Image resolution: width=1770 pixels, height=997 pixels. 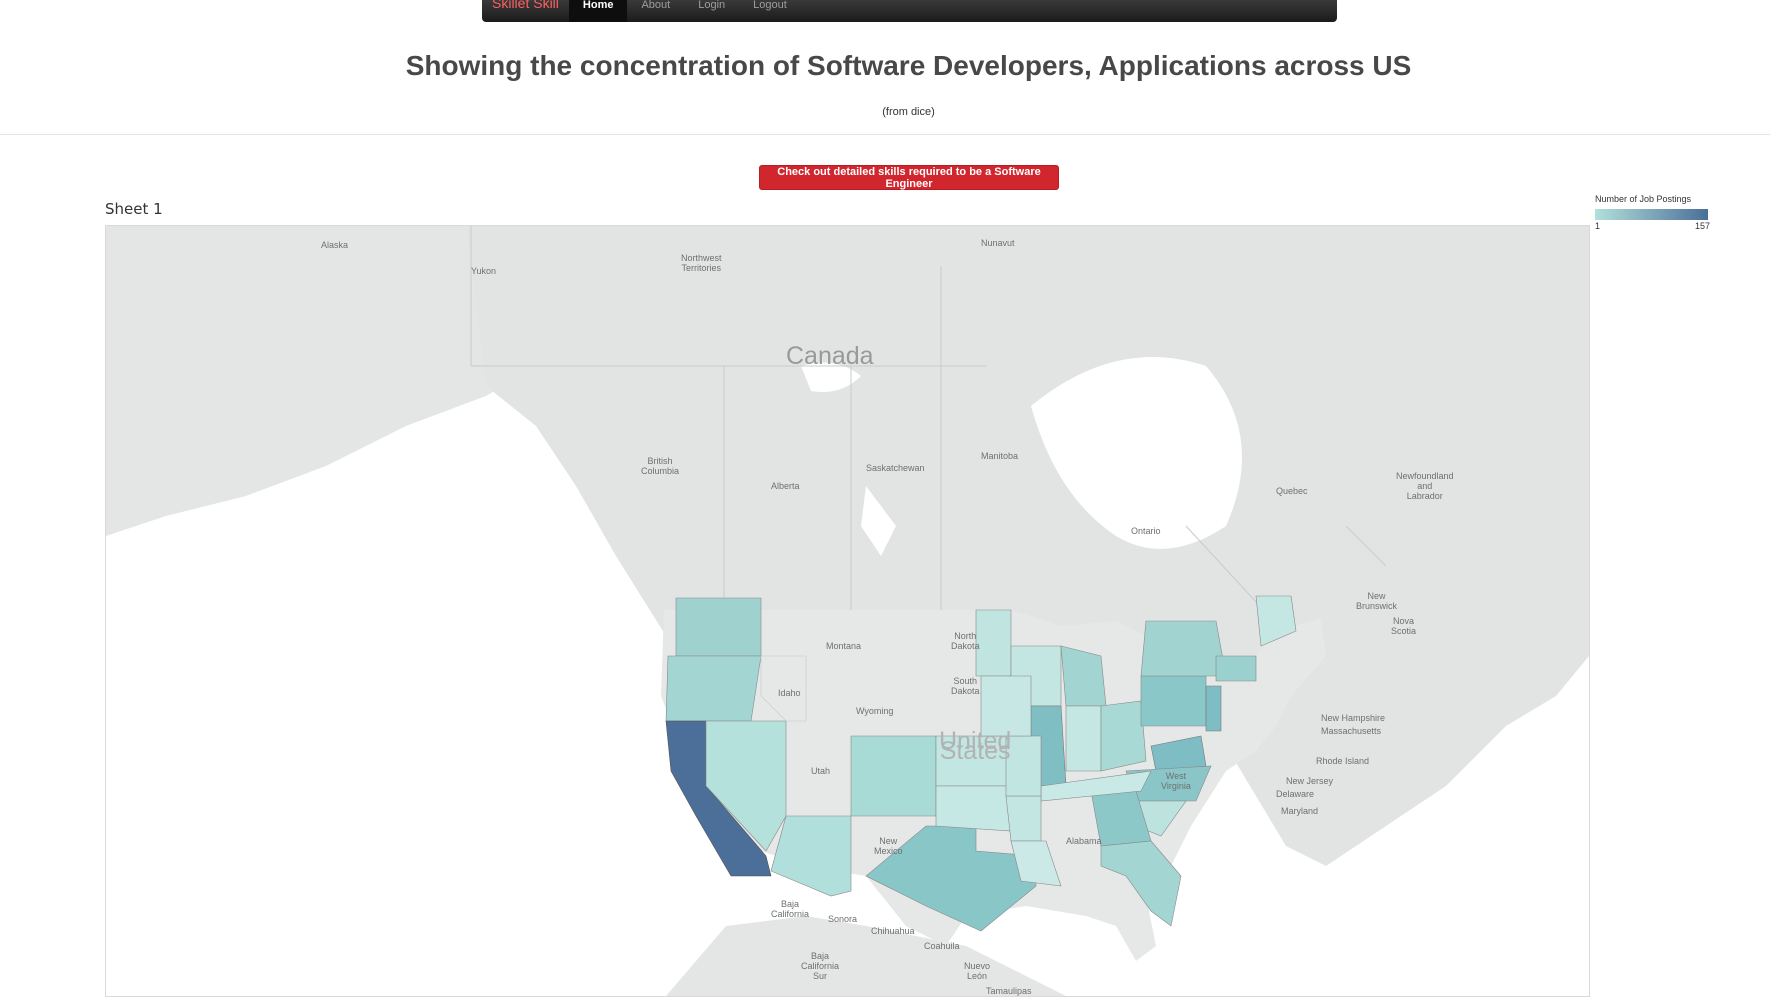 What do you see at coordinates (875, 711) in the screenshot?
I see `label-wyoming: Wyoming` at bounding box center [875, 711].